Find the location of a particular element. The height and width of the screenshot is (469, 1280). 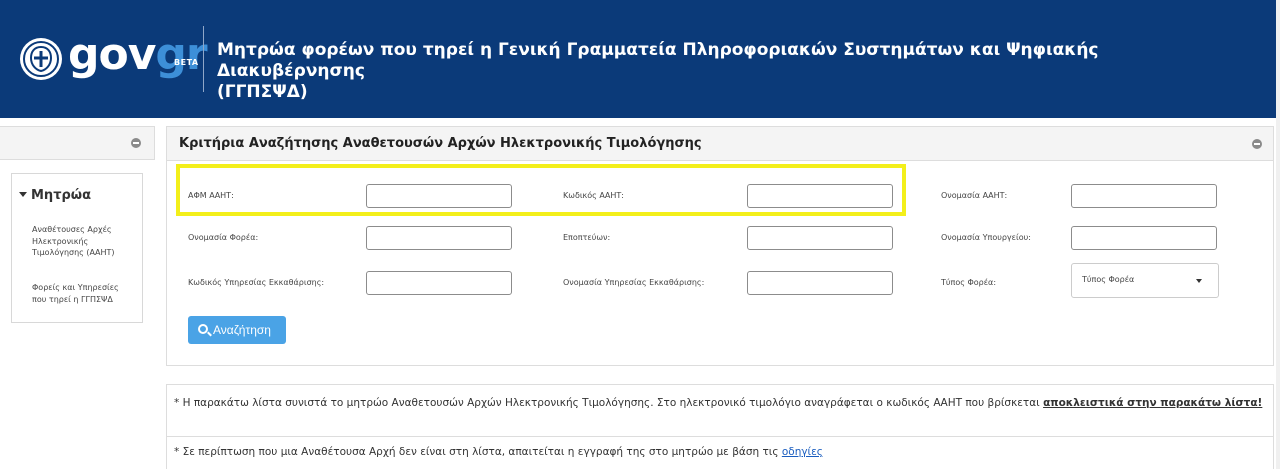

greek-emblem-icon is located at coordinates (41, 59).